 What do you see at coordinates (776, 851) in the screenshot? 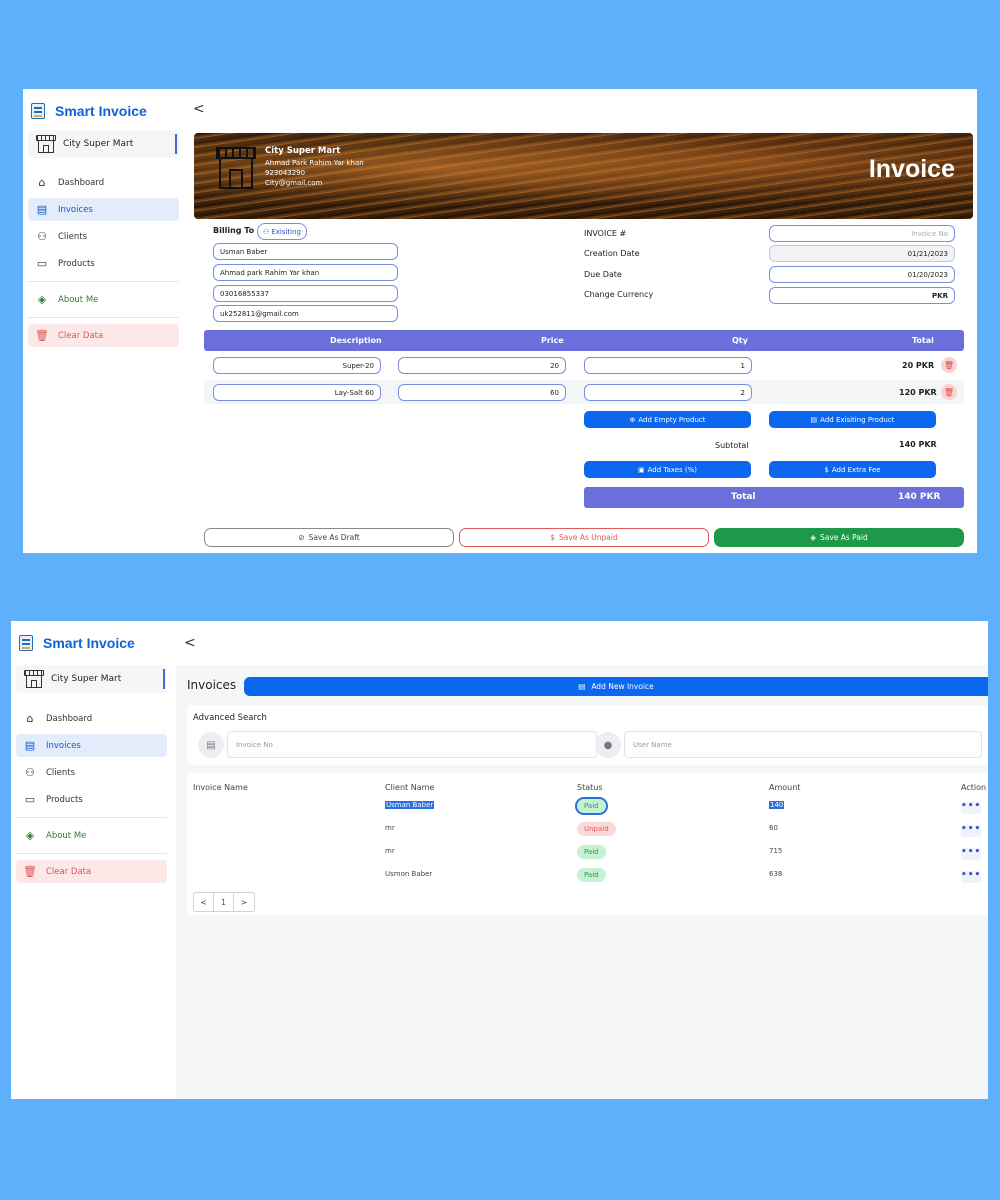
I see `amount-cell: 715` at bounding box center [776, 851].